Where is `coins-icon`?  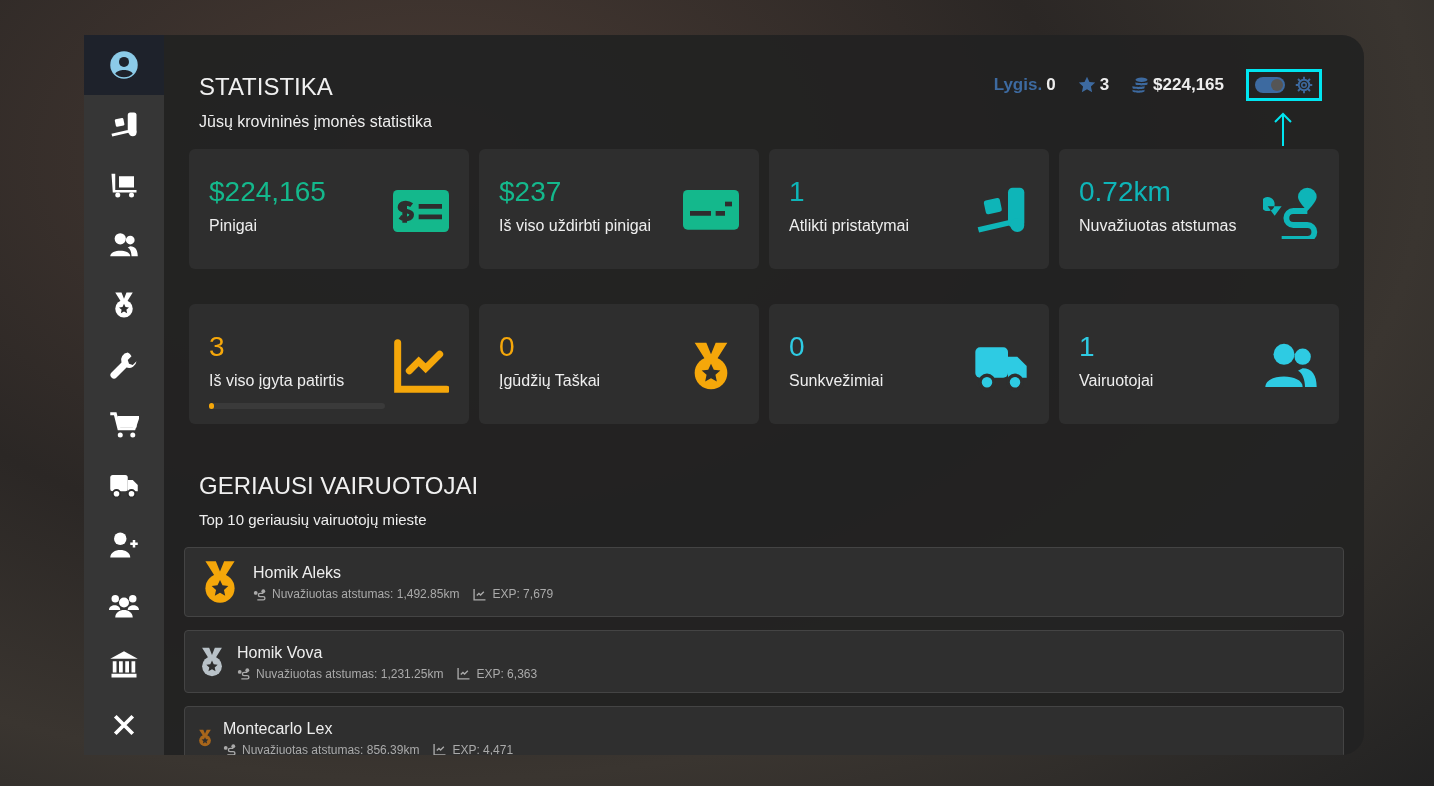
coins-icon is located at coordinates (1140, 85).